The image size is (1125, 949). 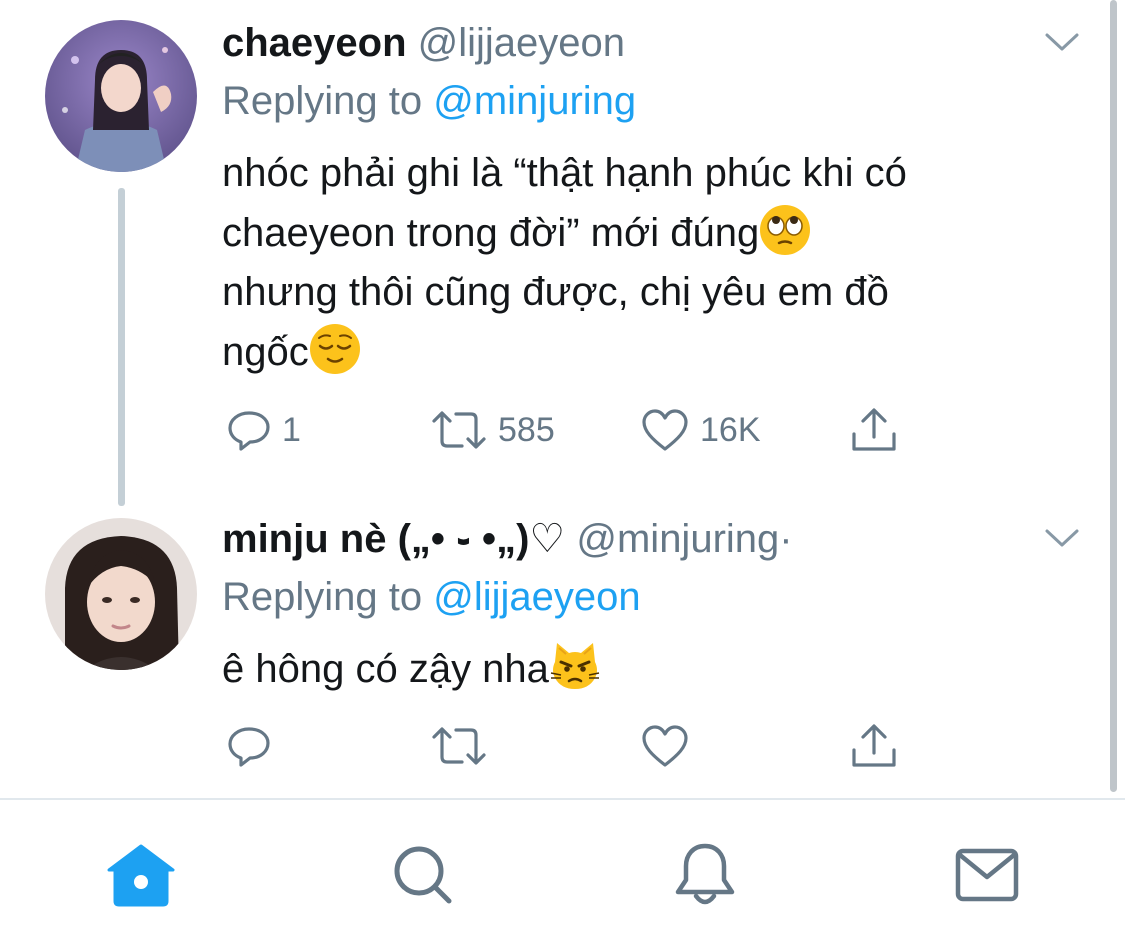 I want to click on author-name: chaeyeon, so click(x=314, y=43).